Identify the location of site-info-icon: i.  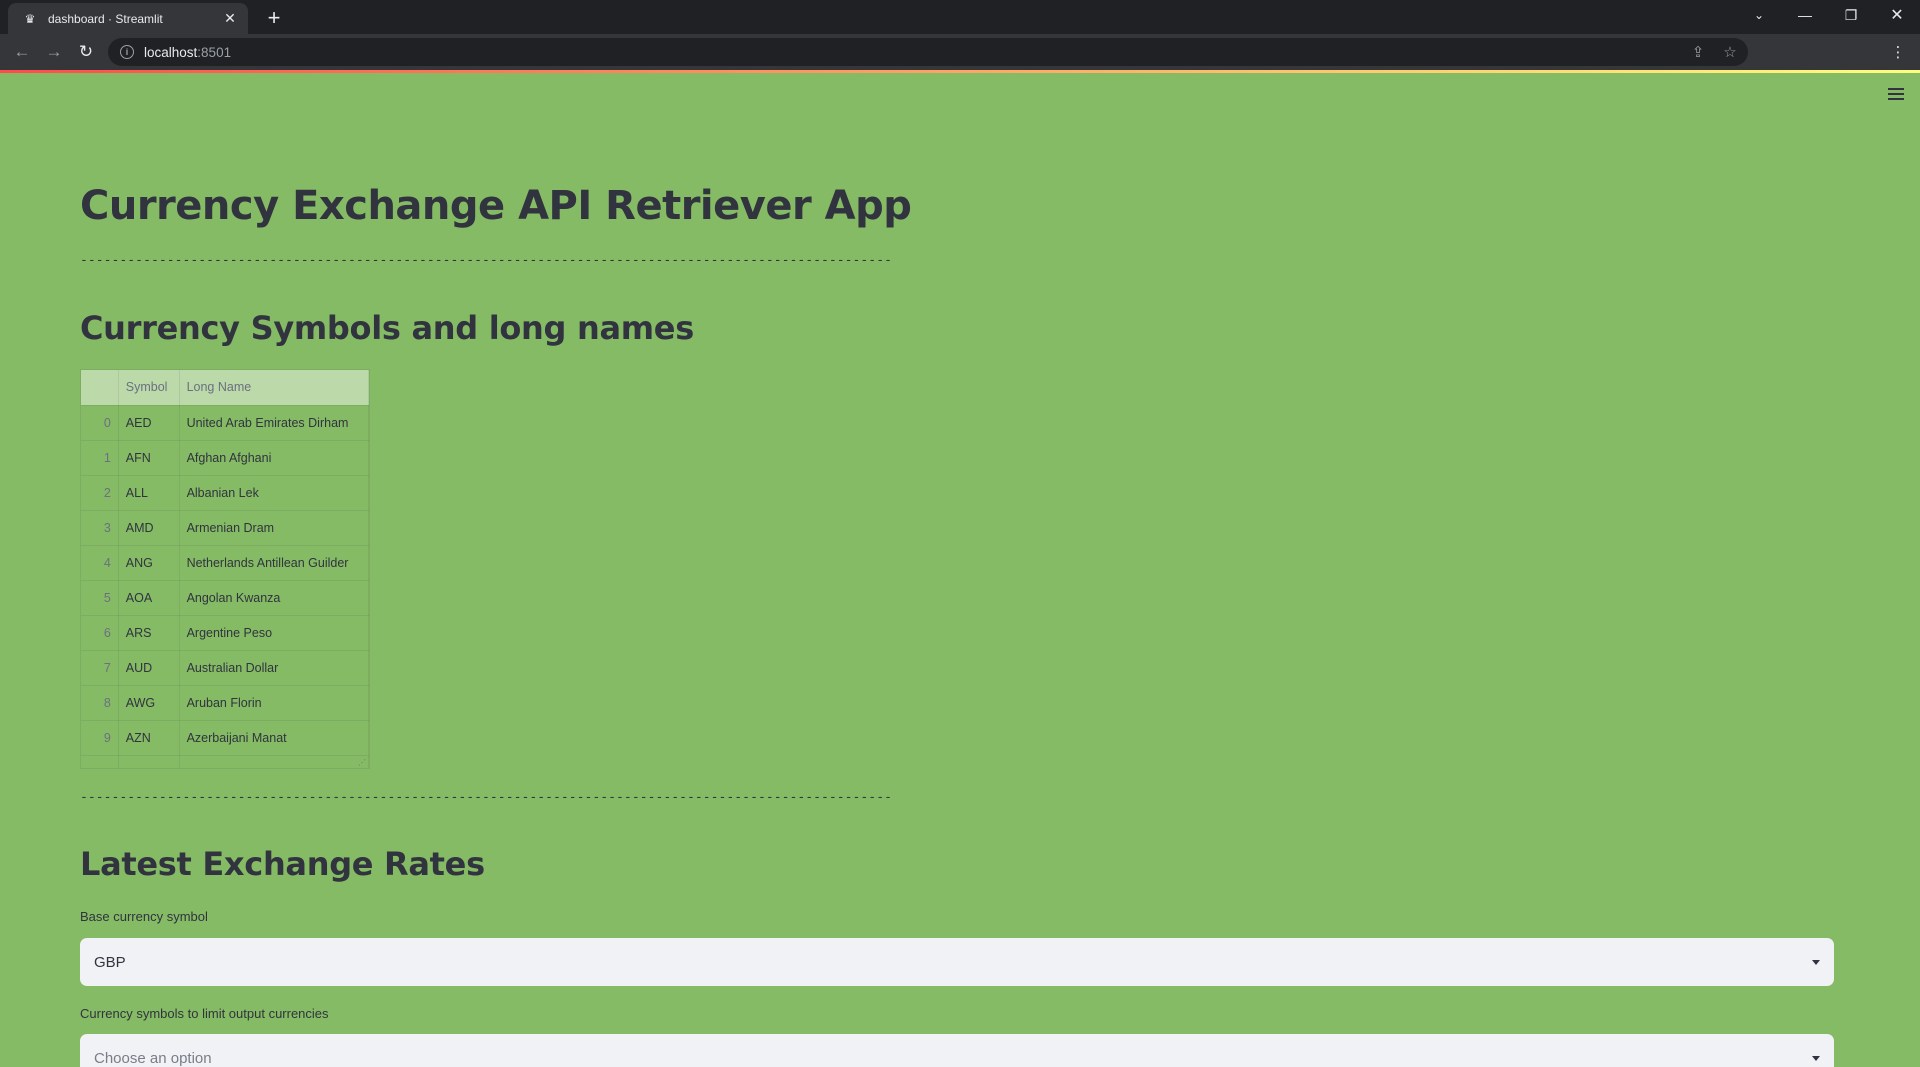
(127, 52).